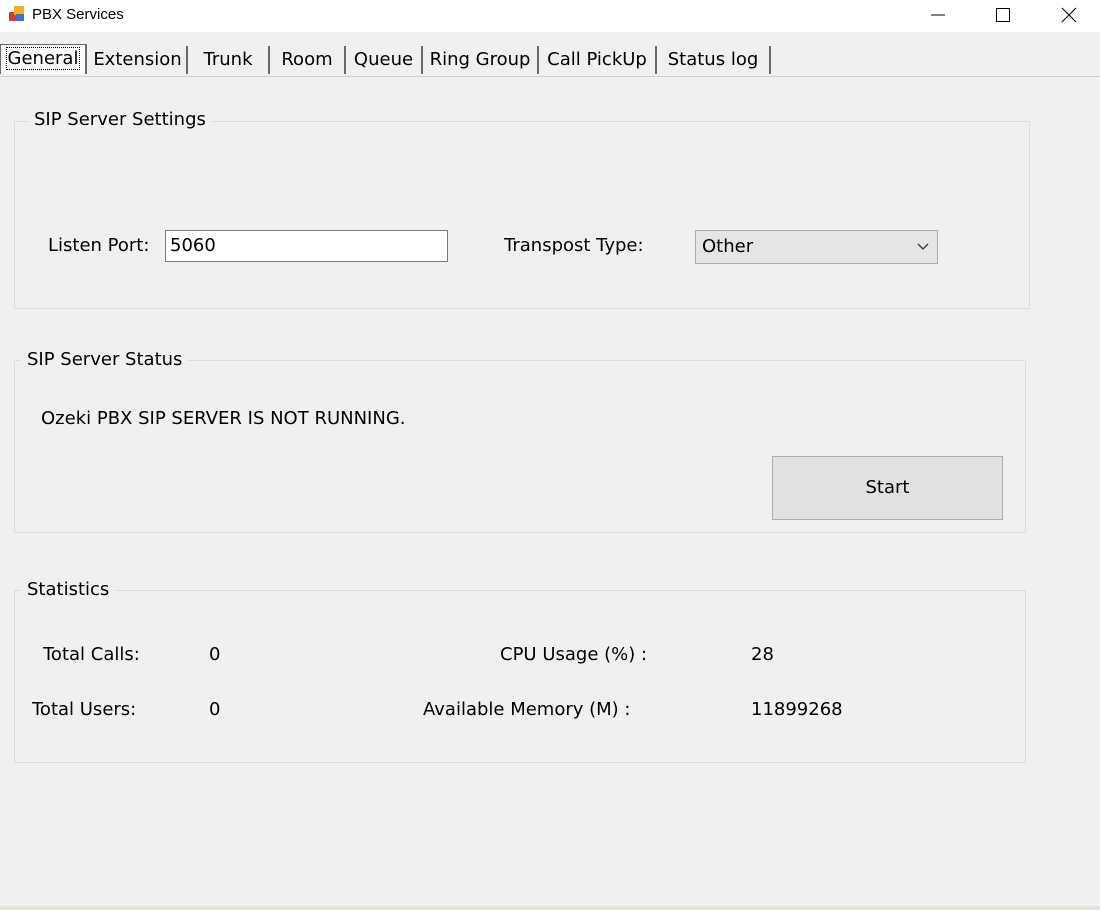 The height and width of the screenshot is (910, 1100). Describe the element at coordinates (78, 14) in the screenshot. I see `window-title: PBX Services` at that location.